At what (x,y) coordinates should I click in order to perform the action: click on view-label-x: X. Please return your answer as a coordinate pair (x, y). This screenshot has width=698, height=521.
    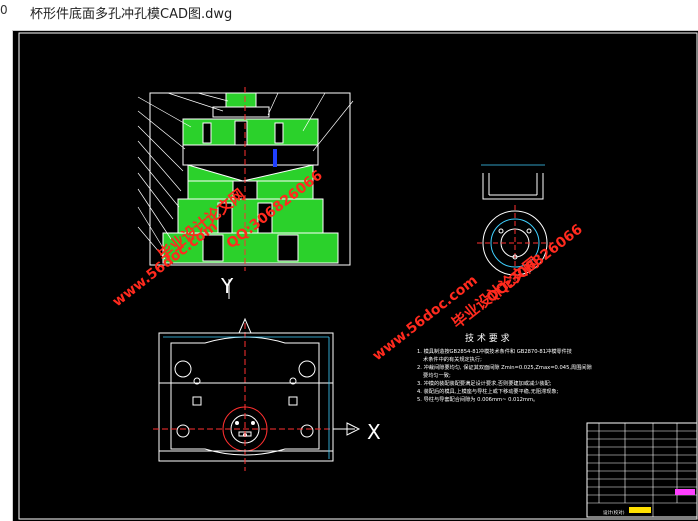
    Looking at the image, I should click on (374, 432).